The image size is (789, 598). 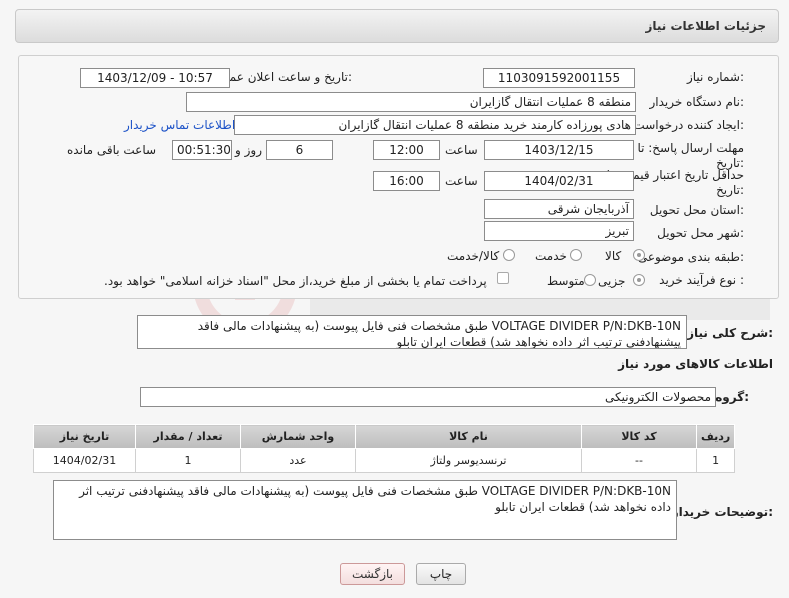 What do you see at coordinates (612, 281) in the screenshot?
I see `purchase-option-minor: جزیی` at bounding box center [612, 281].